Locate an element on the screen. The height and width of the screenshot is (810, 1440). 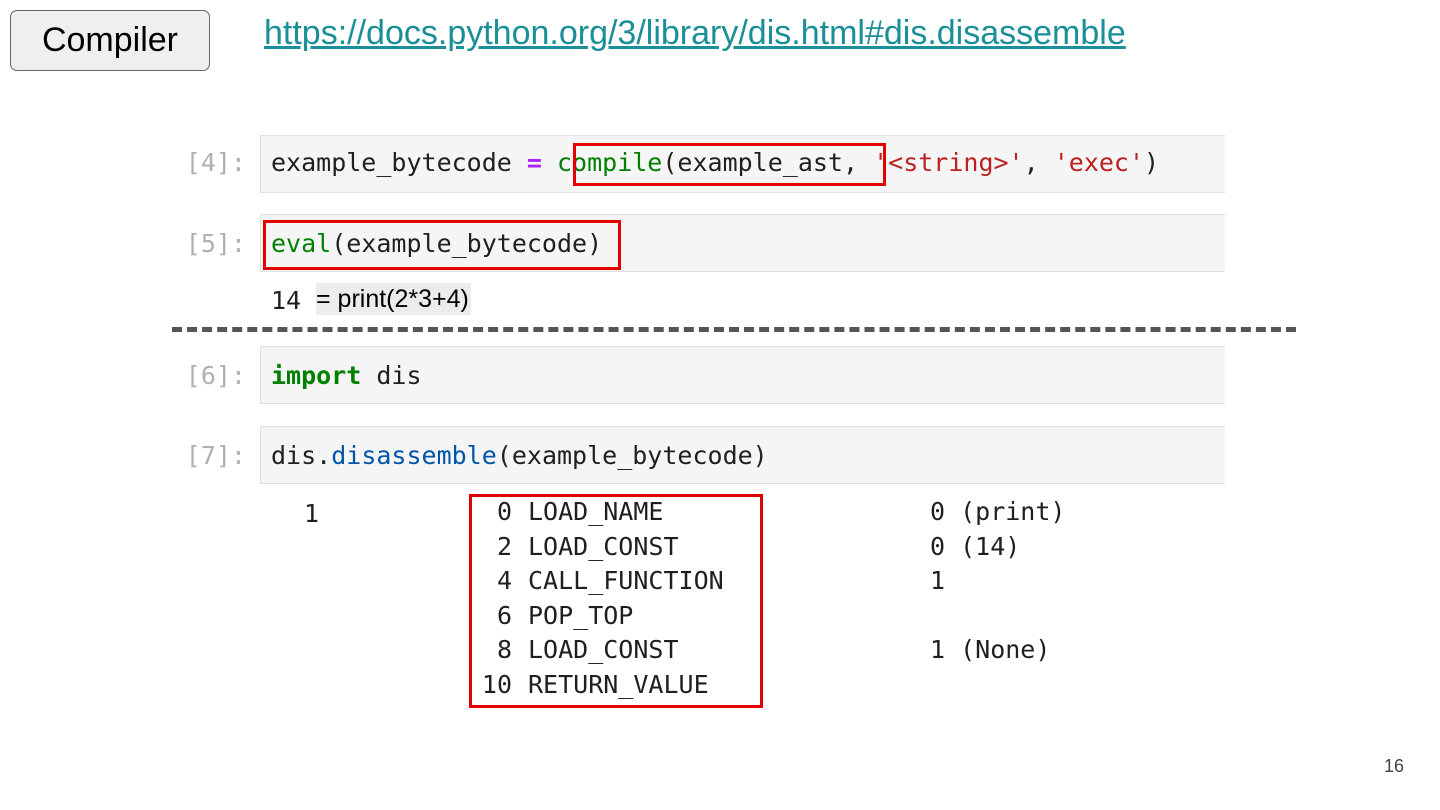
code-string: 'exec' is located at coordinates (1099, 162).